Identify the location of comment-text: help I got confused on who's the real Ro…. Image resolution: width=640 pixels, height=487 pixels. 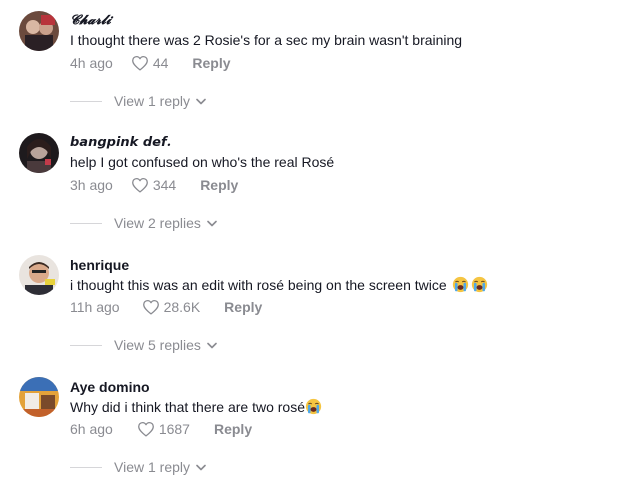
(202, 162).